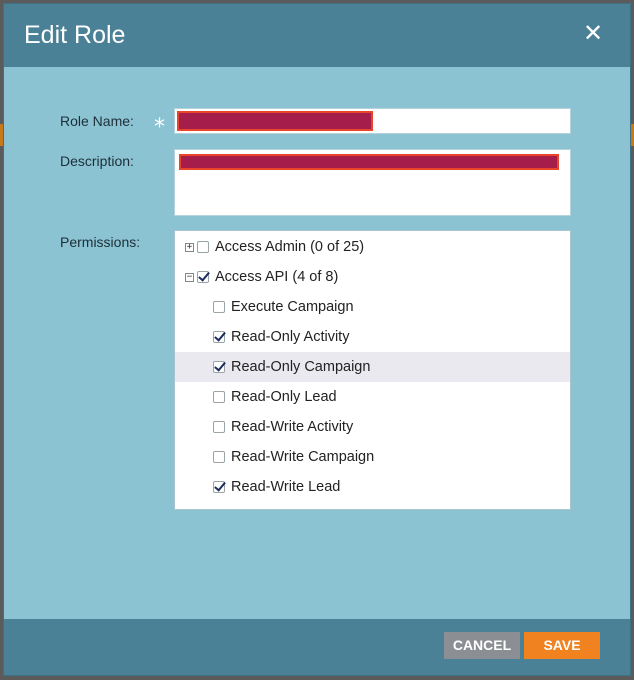 This screenshot has height=680, width=634. I want to click on dialog-footer: CANCEL SAVE, so click(317, 647).